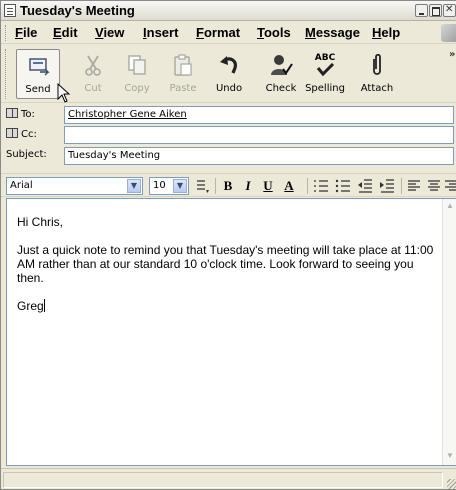 This screenshot has width=456, height=490. I want to click on resize-grip-icon, so click(451, 484).